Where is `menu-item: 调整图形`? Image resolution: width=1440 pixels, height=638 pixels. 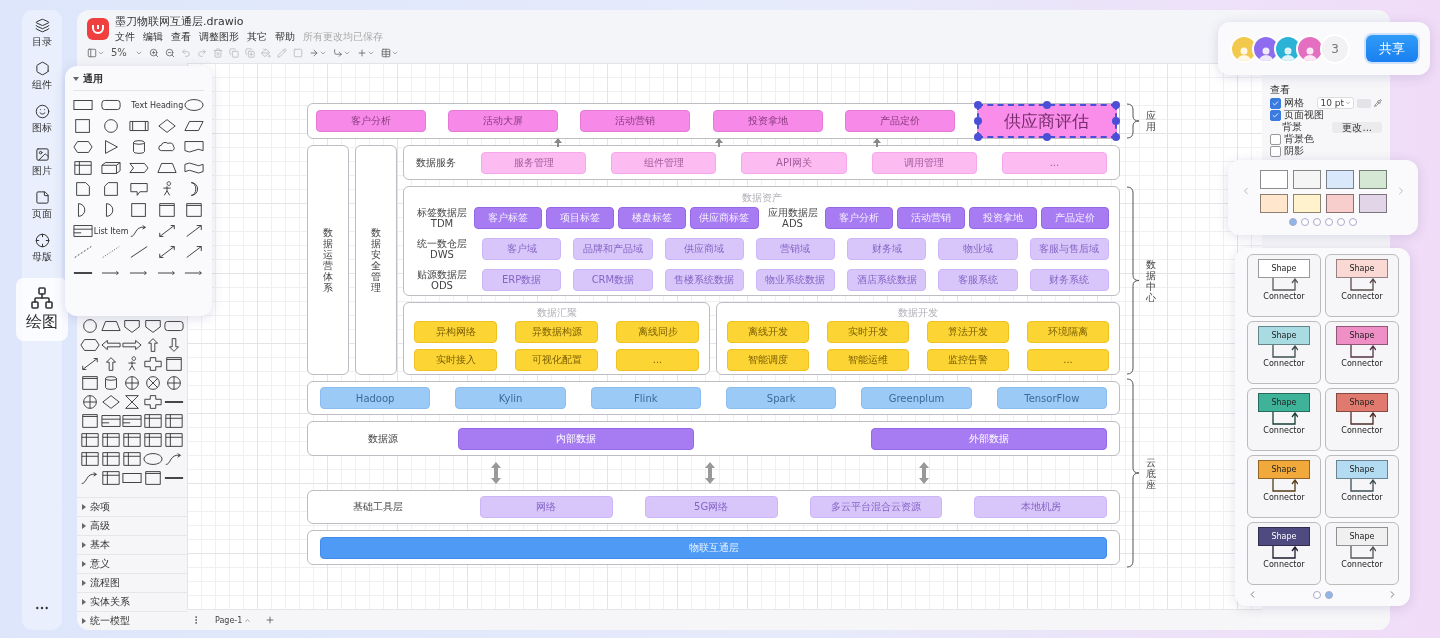 menu-item: 调整图形 is located at coordinates (219, 37).